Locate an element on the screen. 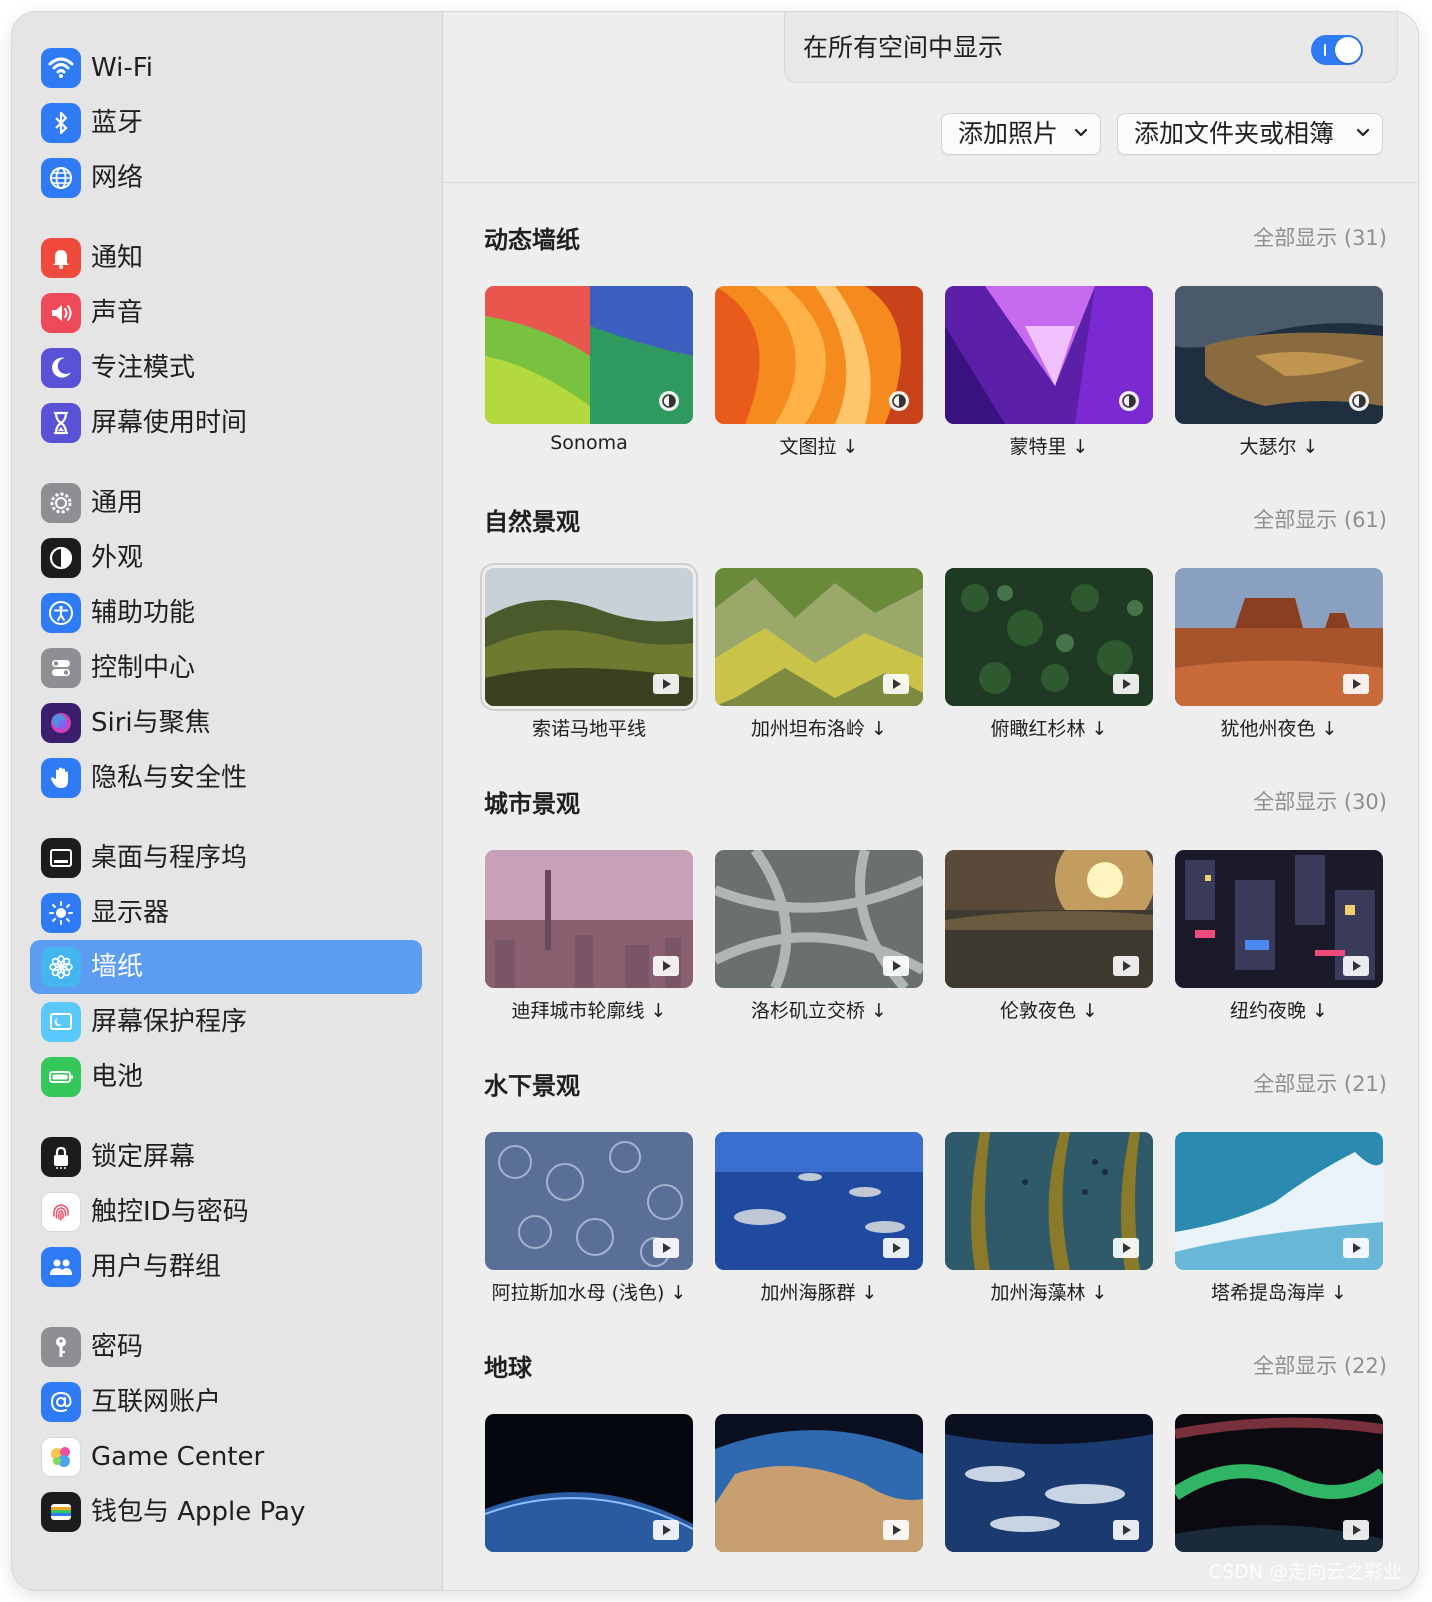 The width and height of the screenshot is (1432, 1602). show-all-link: 全部显示 (22) is located at coordinates (1320, 1365).